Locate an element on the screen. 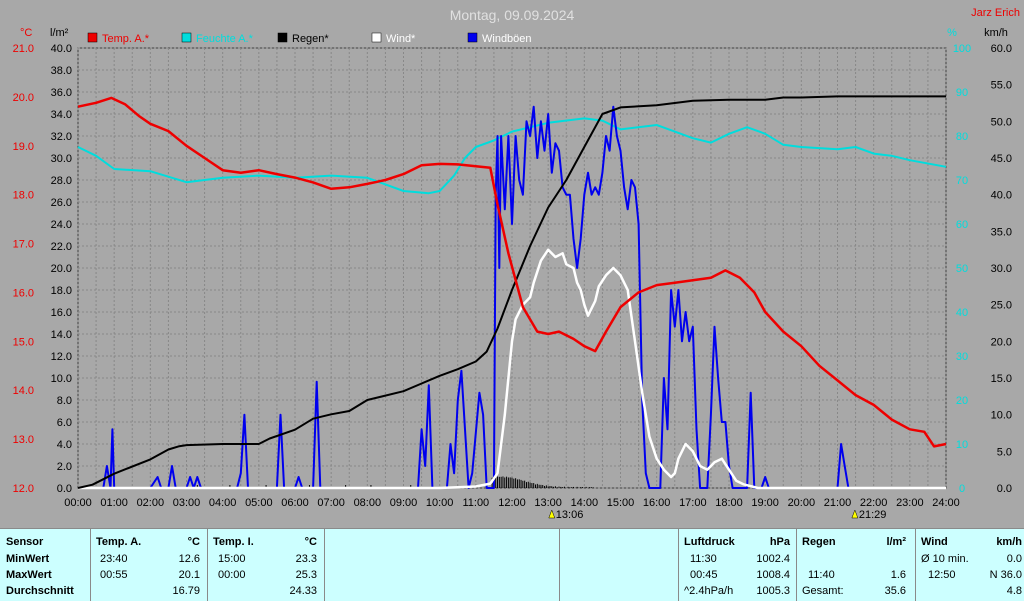 The height and width of the screenshot is (601, 1024). rain-max-time: 11:40 is located at coordinates (821, 575).